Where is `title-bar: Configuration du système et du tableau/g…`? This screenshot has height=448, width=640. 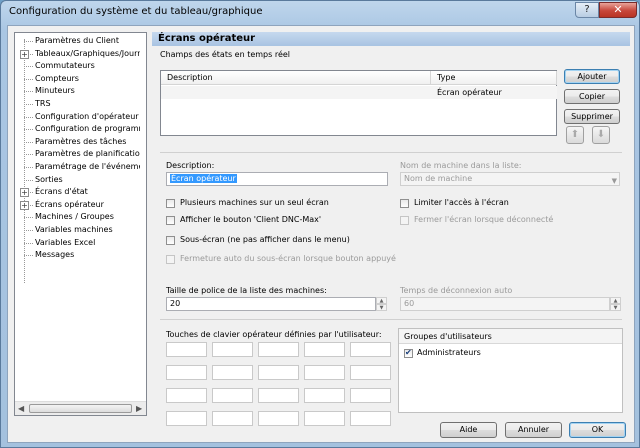
title-bar: Configuration du système et du tableau/g… is located at coordinates (320, 12).